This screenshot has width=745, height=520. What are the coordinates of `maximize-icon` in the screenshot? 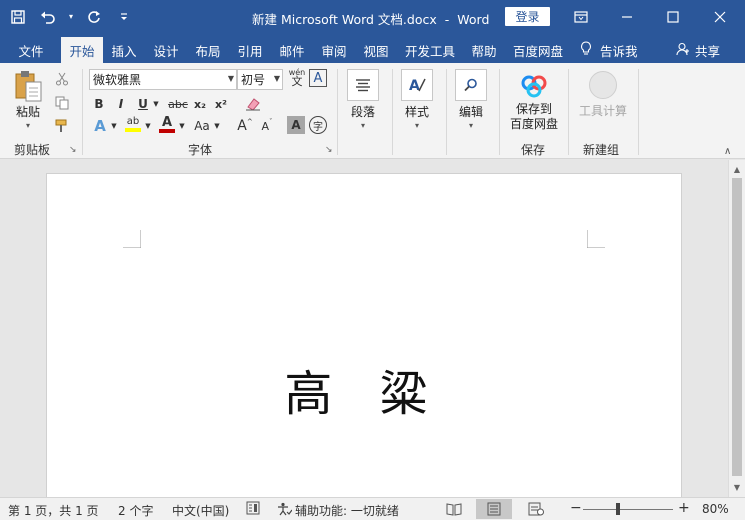 It's located at (673, 16).